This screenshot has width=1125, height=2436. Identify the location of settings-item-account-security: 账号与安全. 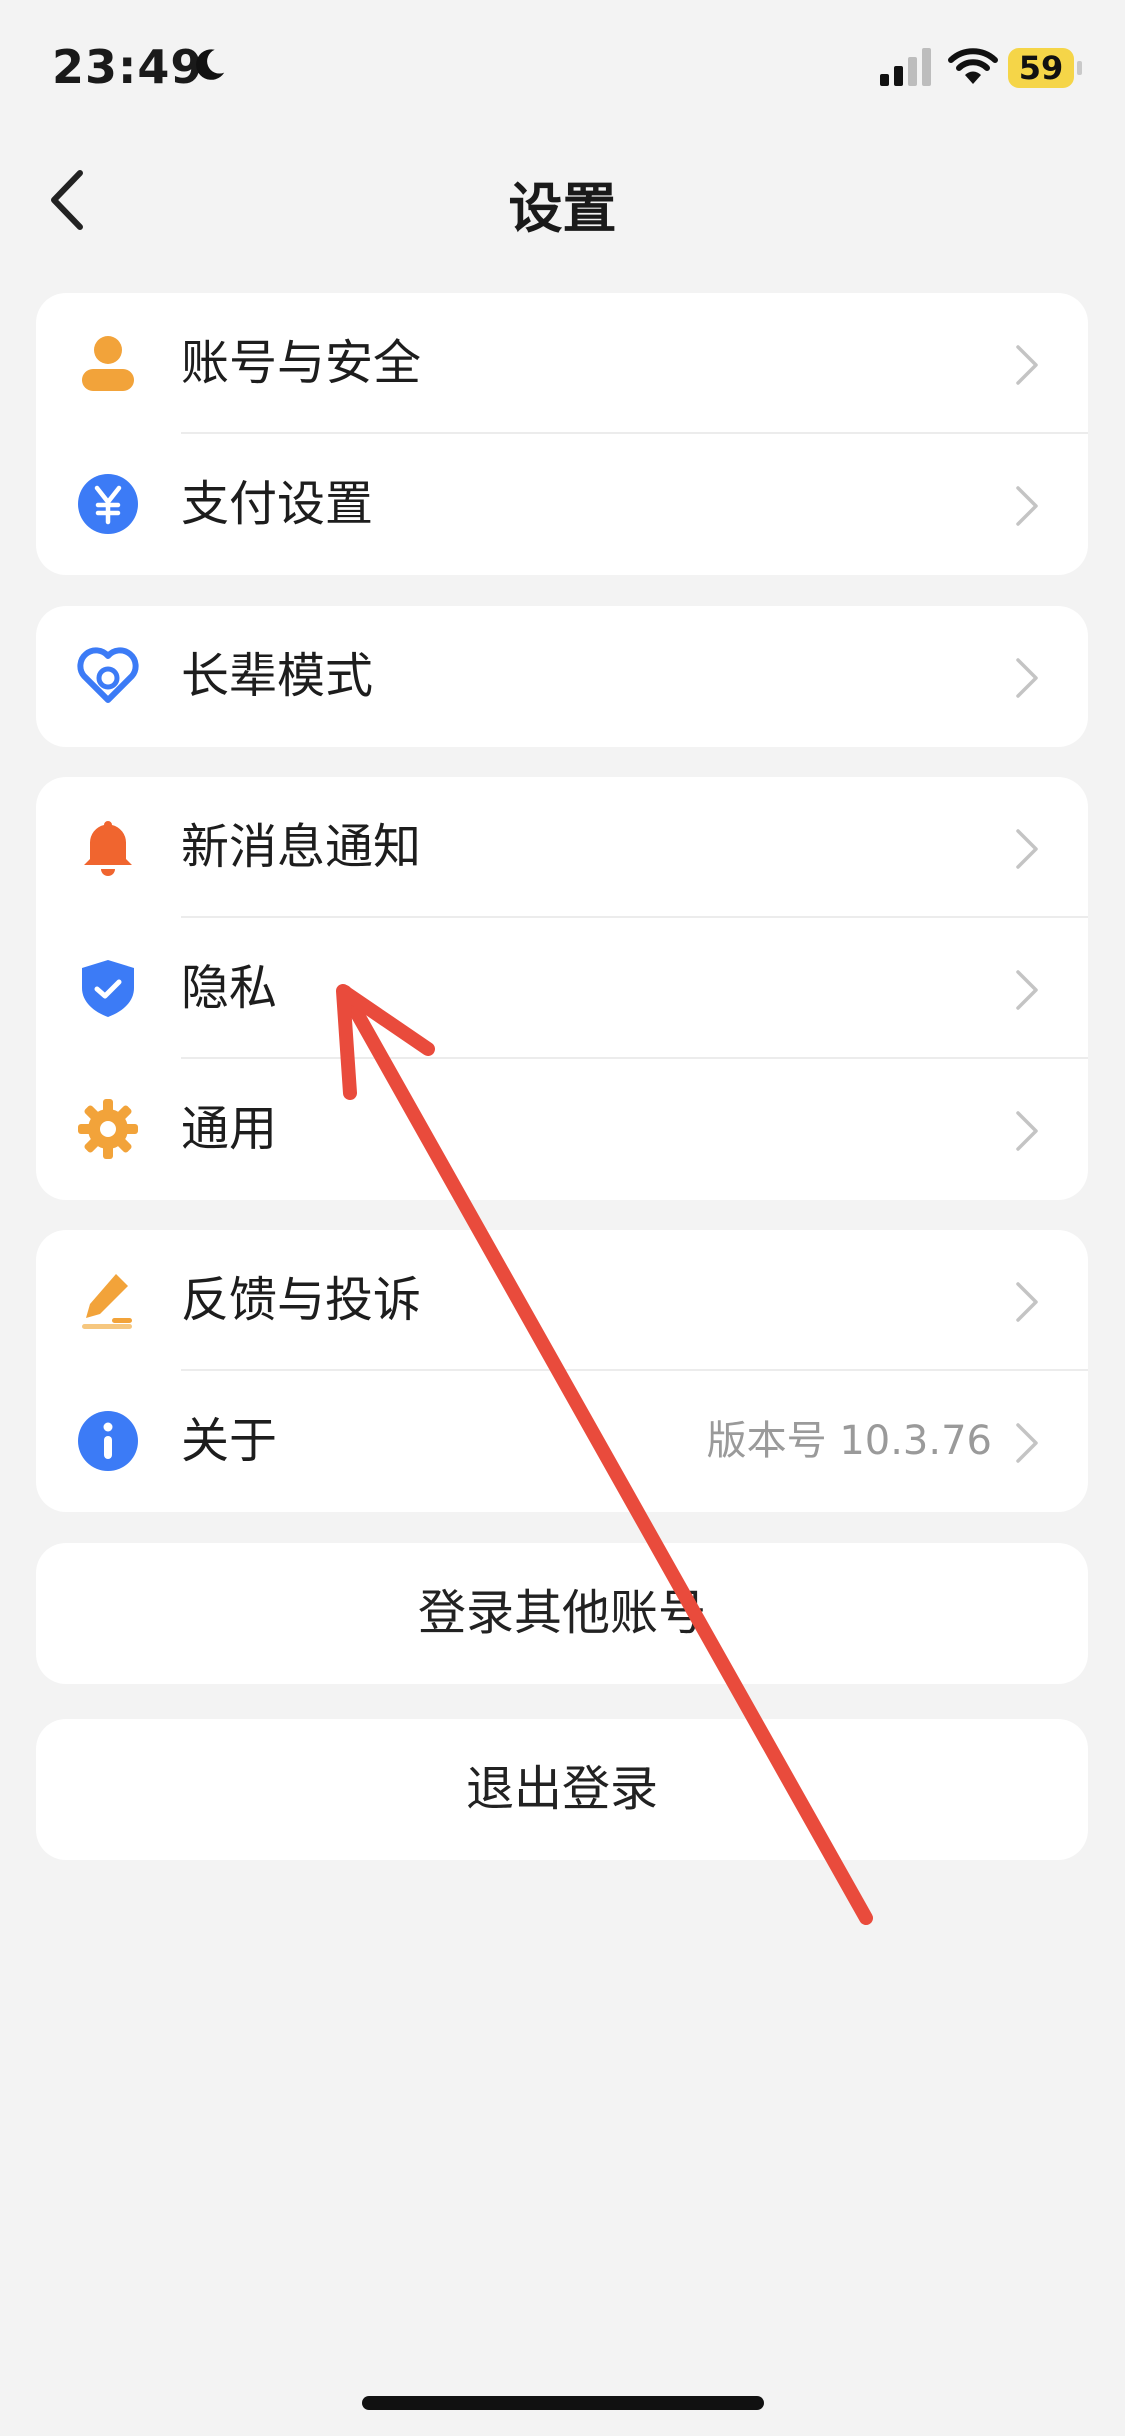
(562, 363).